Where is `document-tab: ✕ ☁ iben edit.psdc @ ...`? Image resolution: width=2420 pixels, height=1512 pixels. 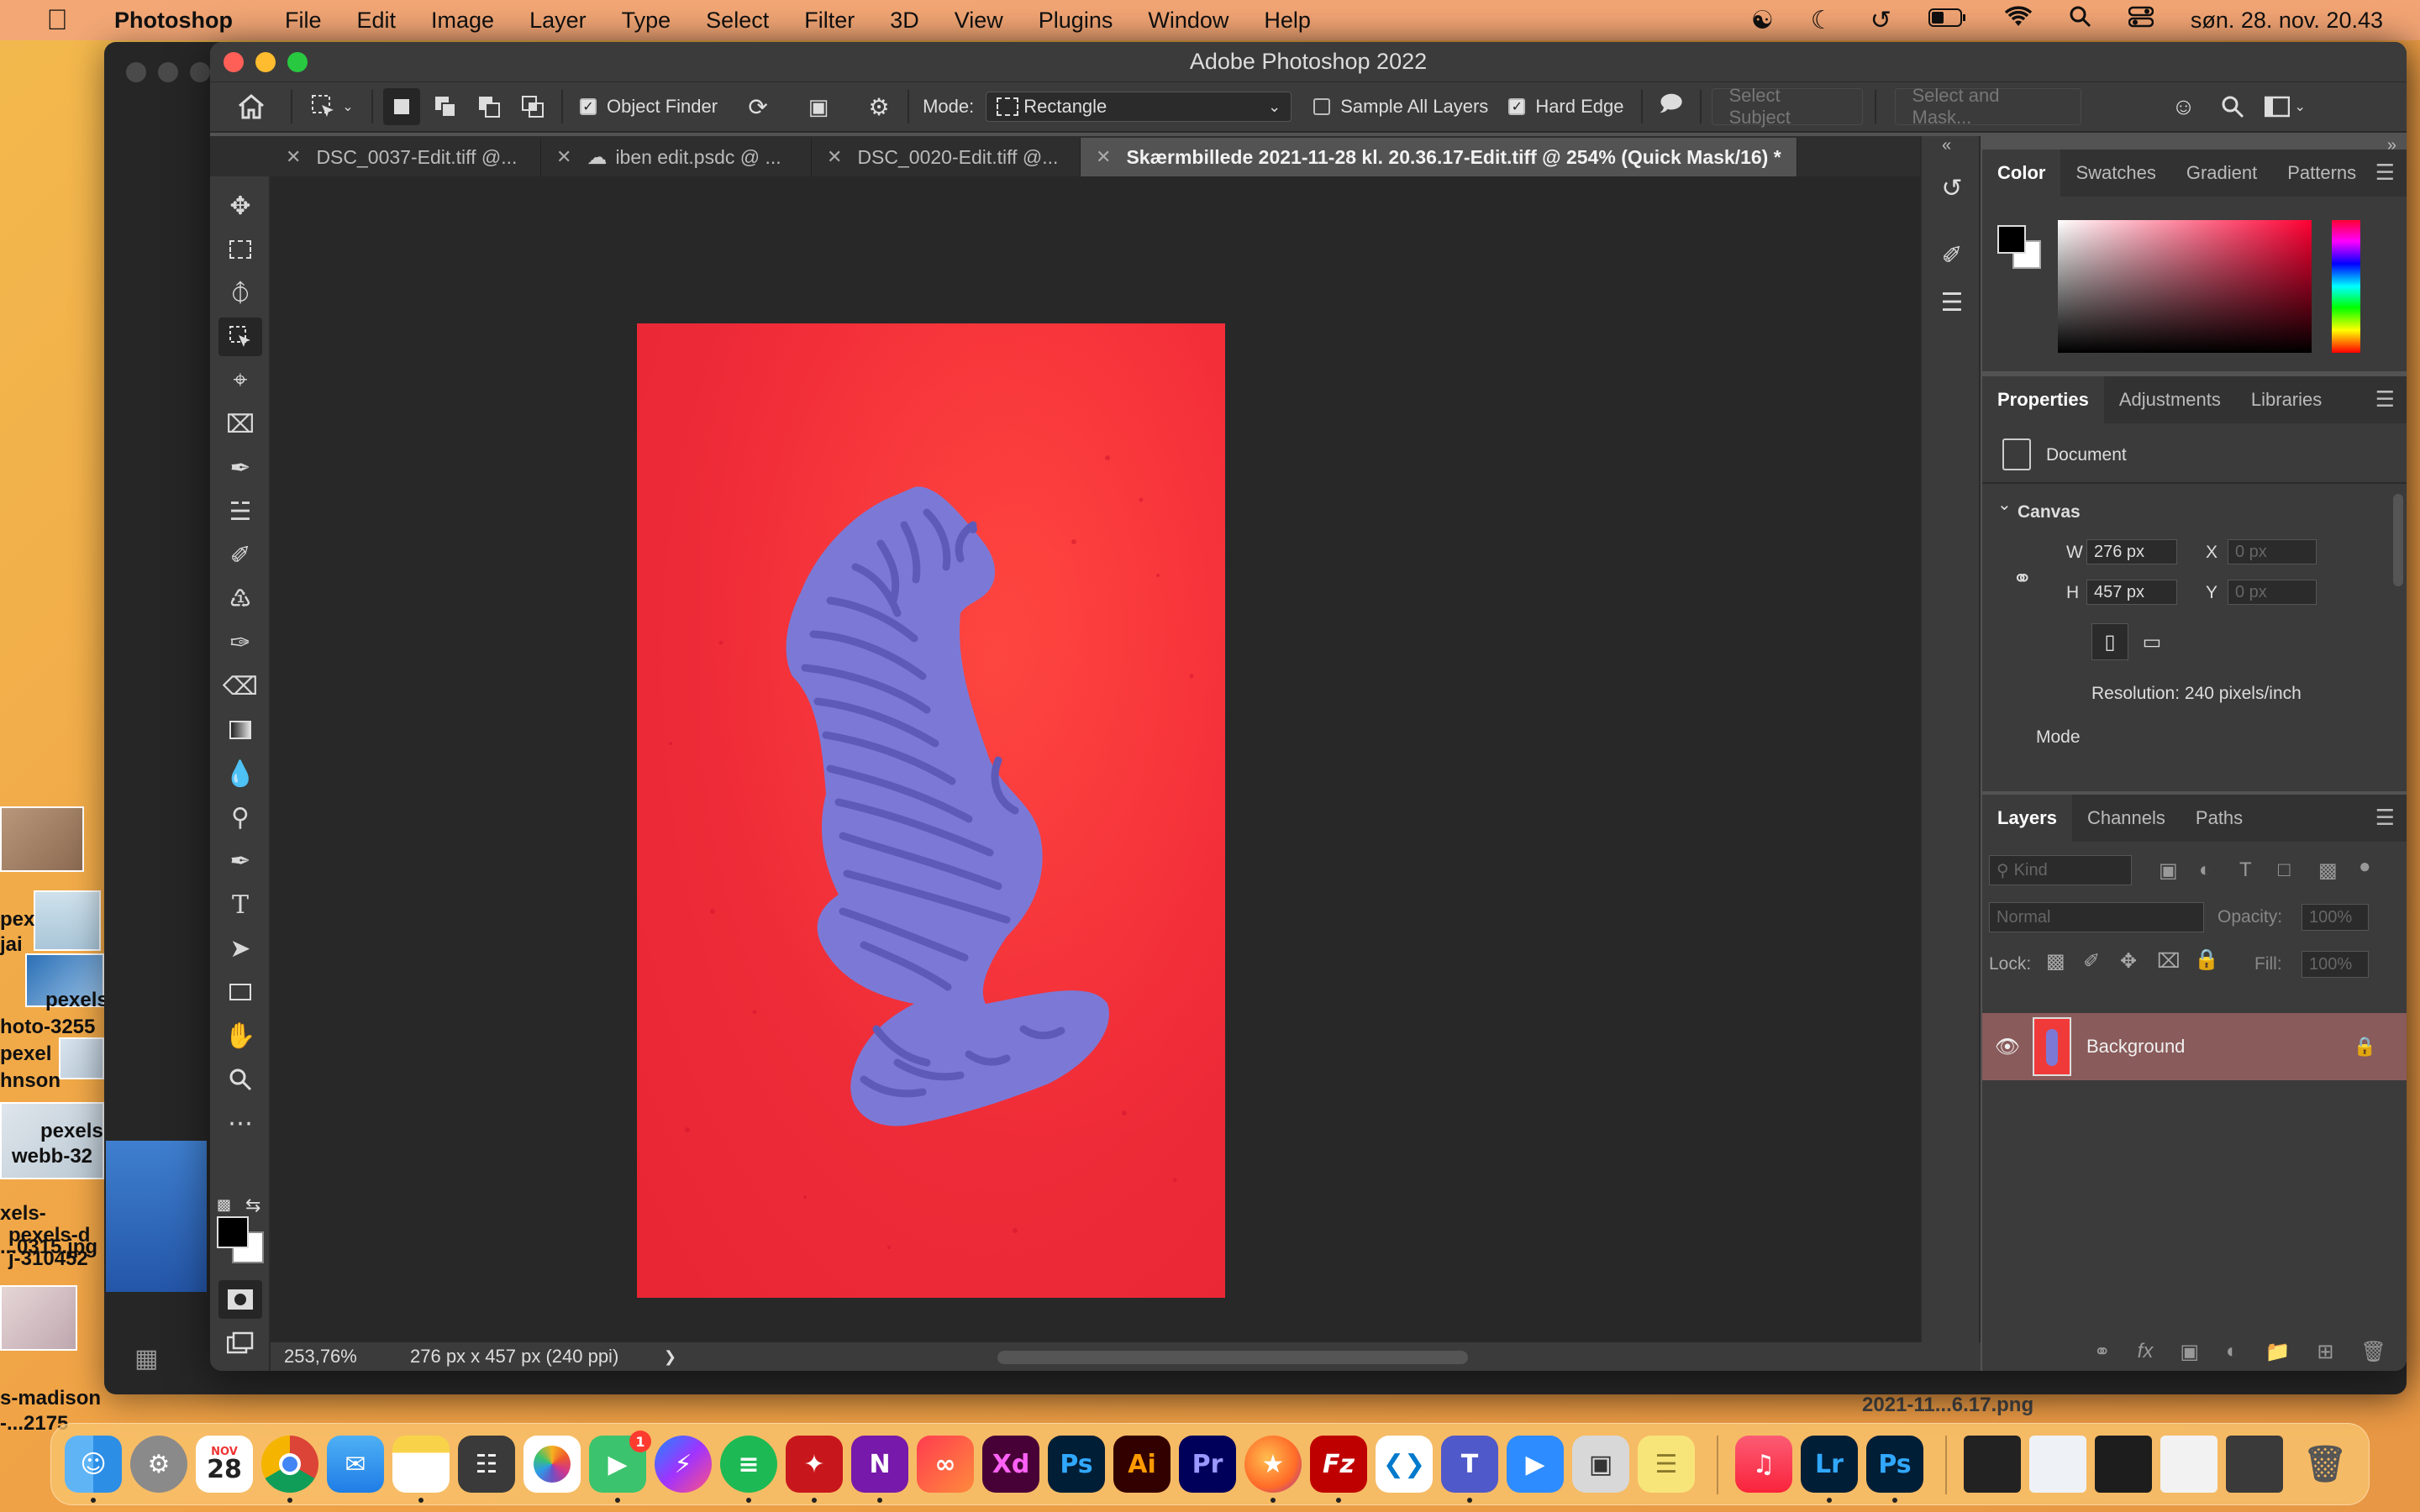
document-tab: ✕ ☁ iben edit.psdc @ ... is located at coordinates (676, 157).